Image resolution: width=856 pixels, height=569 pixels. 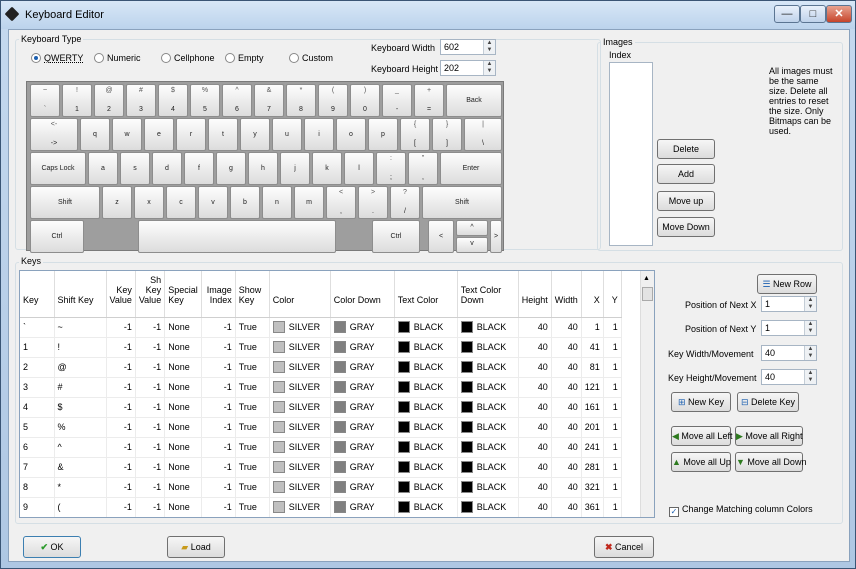 I want to click on key-lbrace: {[, so click(x=415, y=134).